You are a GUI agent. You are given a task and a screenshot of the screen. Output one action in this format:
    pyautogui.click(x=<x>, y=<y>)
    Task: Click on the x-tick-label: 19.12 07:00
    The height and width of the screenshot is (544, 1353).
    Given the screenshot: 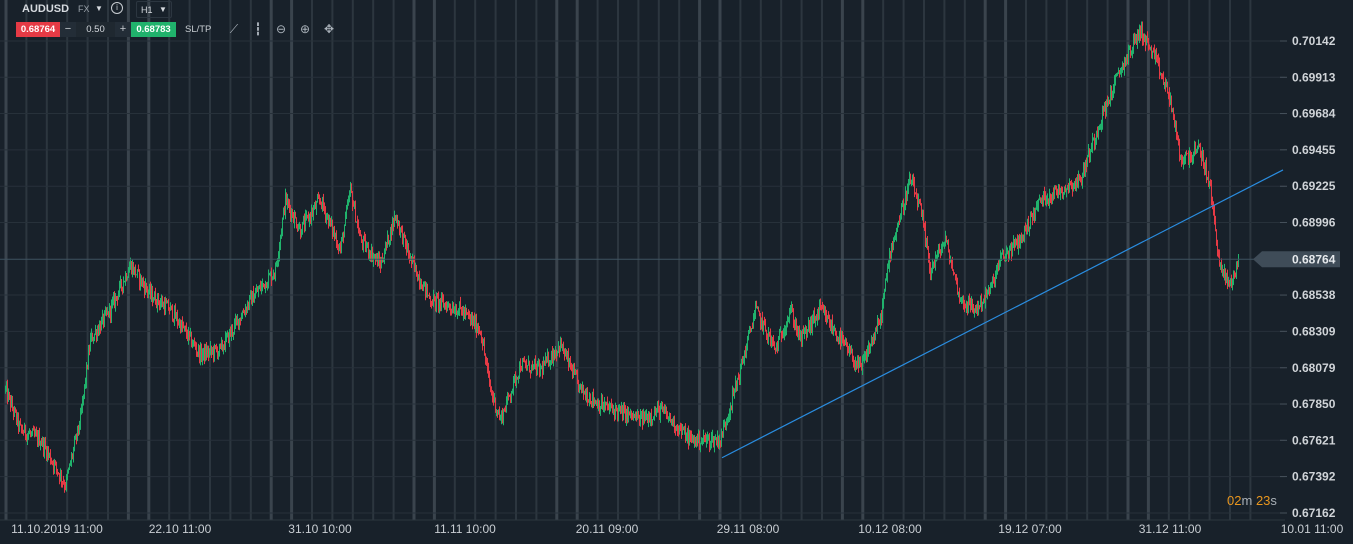 What is the action you would take?
    pyautogui.click(x=1030, y=529)
    